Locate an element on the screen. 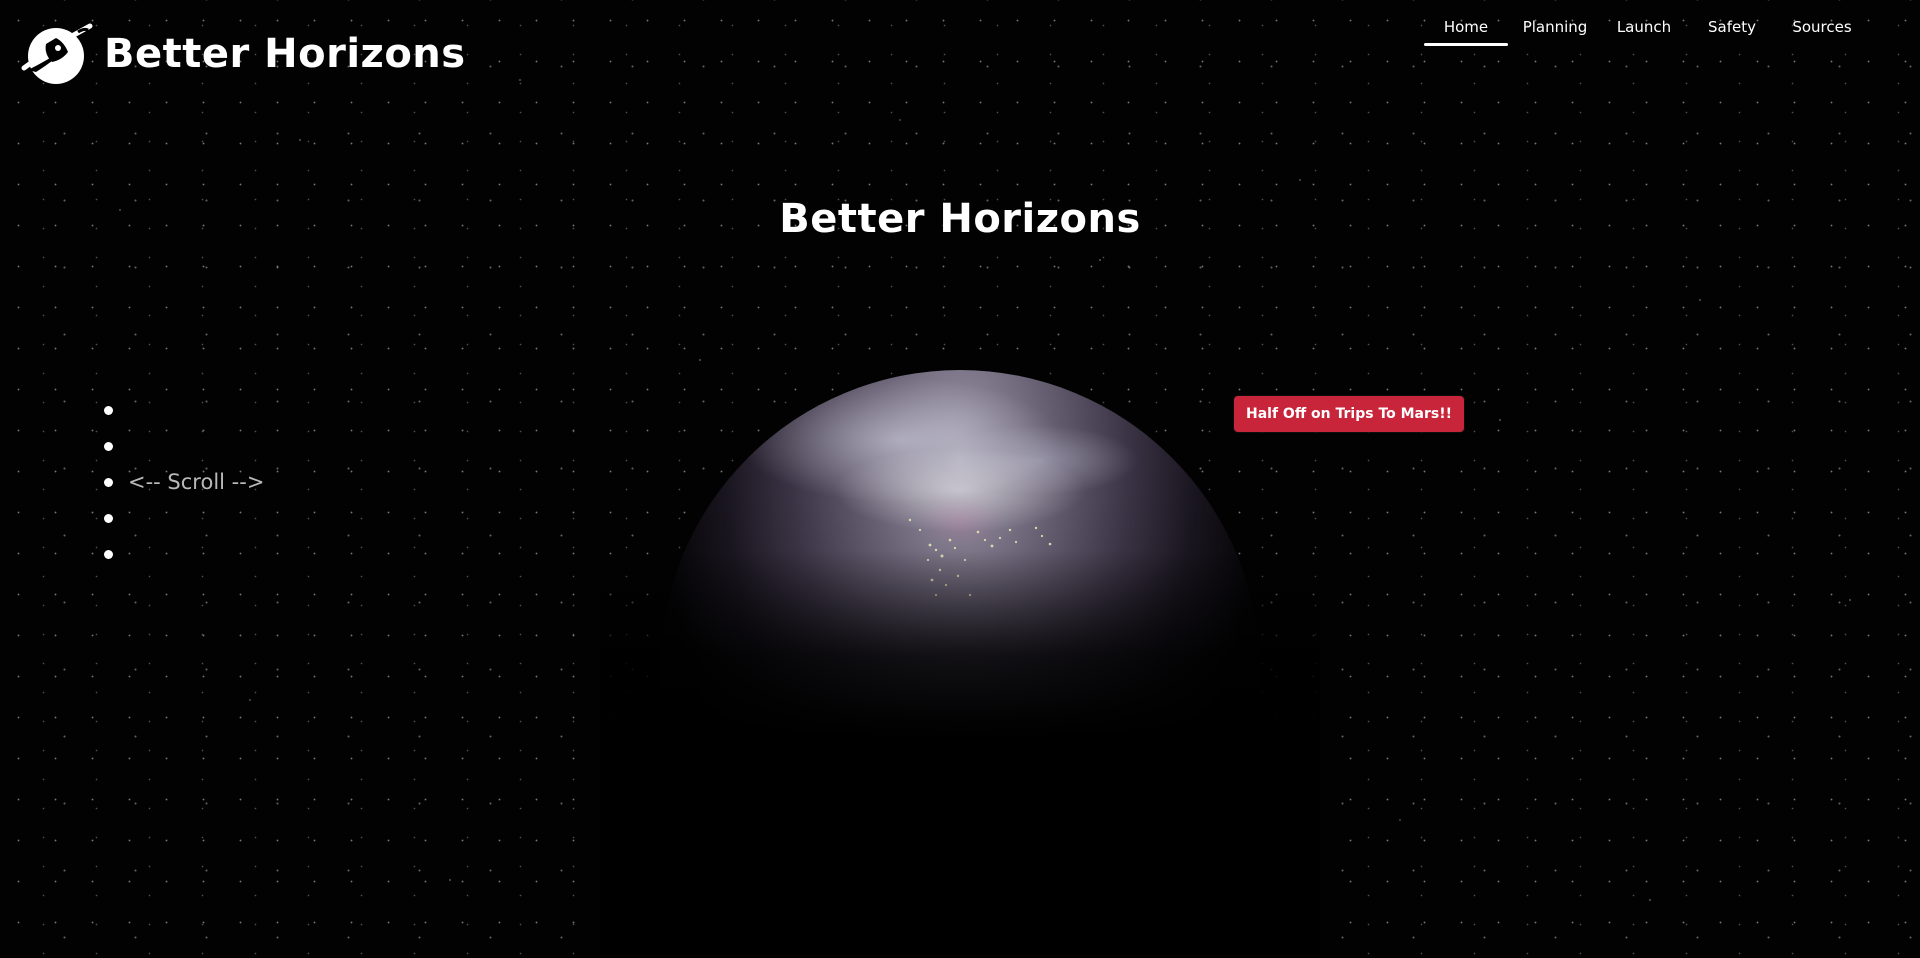 This screenshot has height=958, width=1920. nav-home: Home is located at coordinates (1466, 30).